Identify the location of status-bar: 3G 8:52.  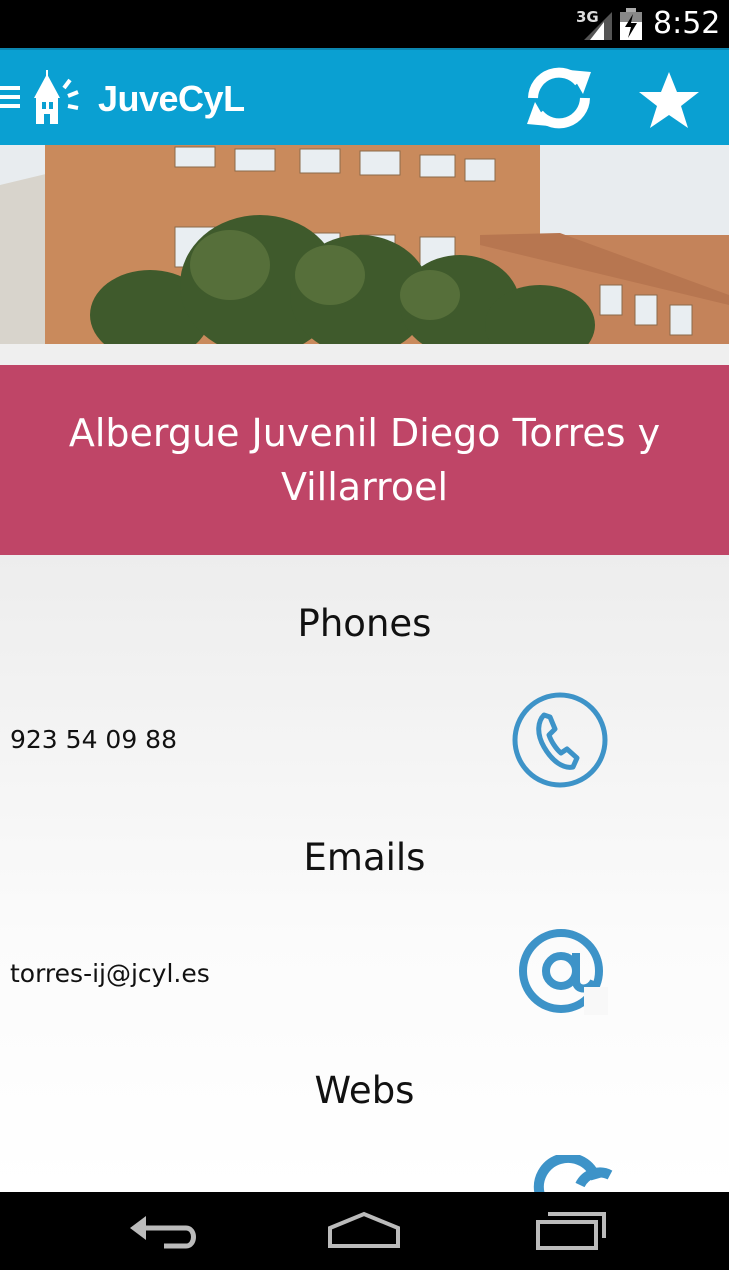
(364, 24).